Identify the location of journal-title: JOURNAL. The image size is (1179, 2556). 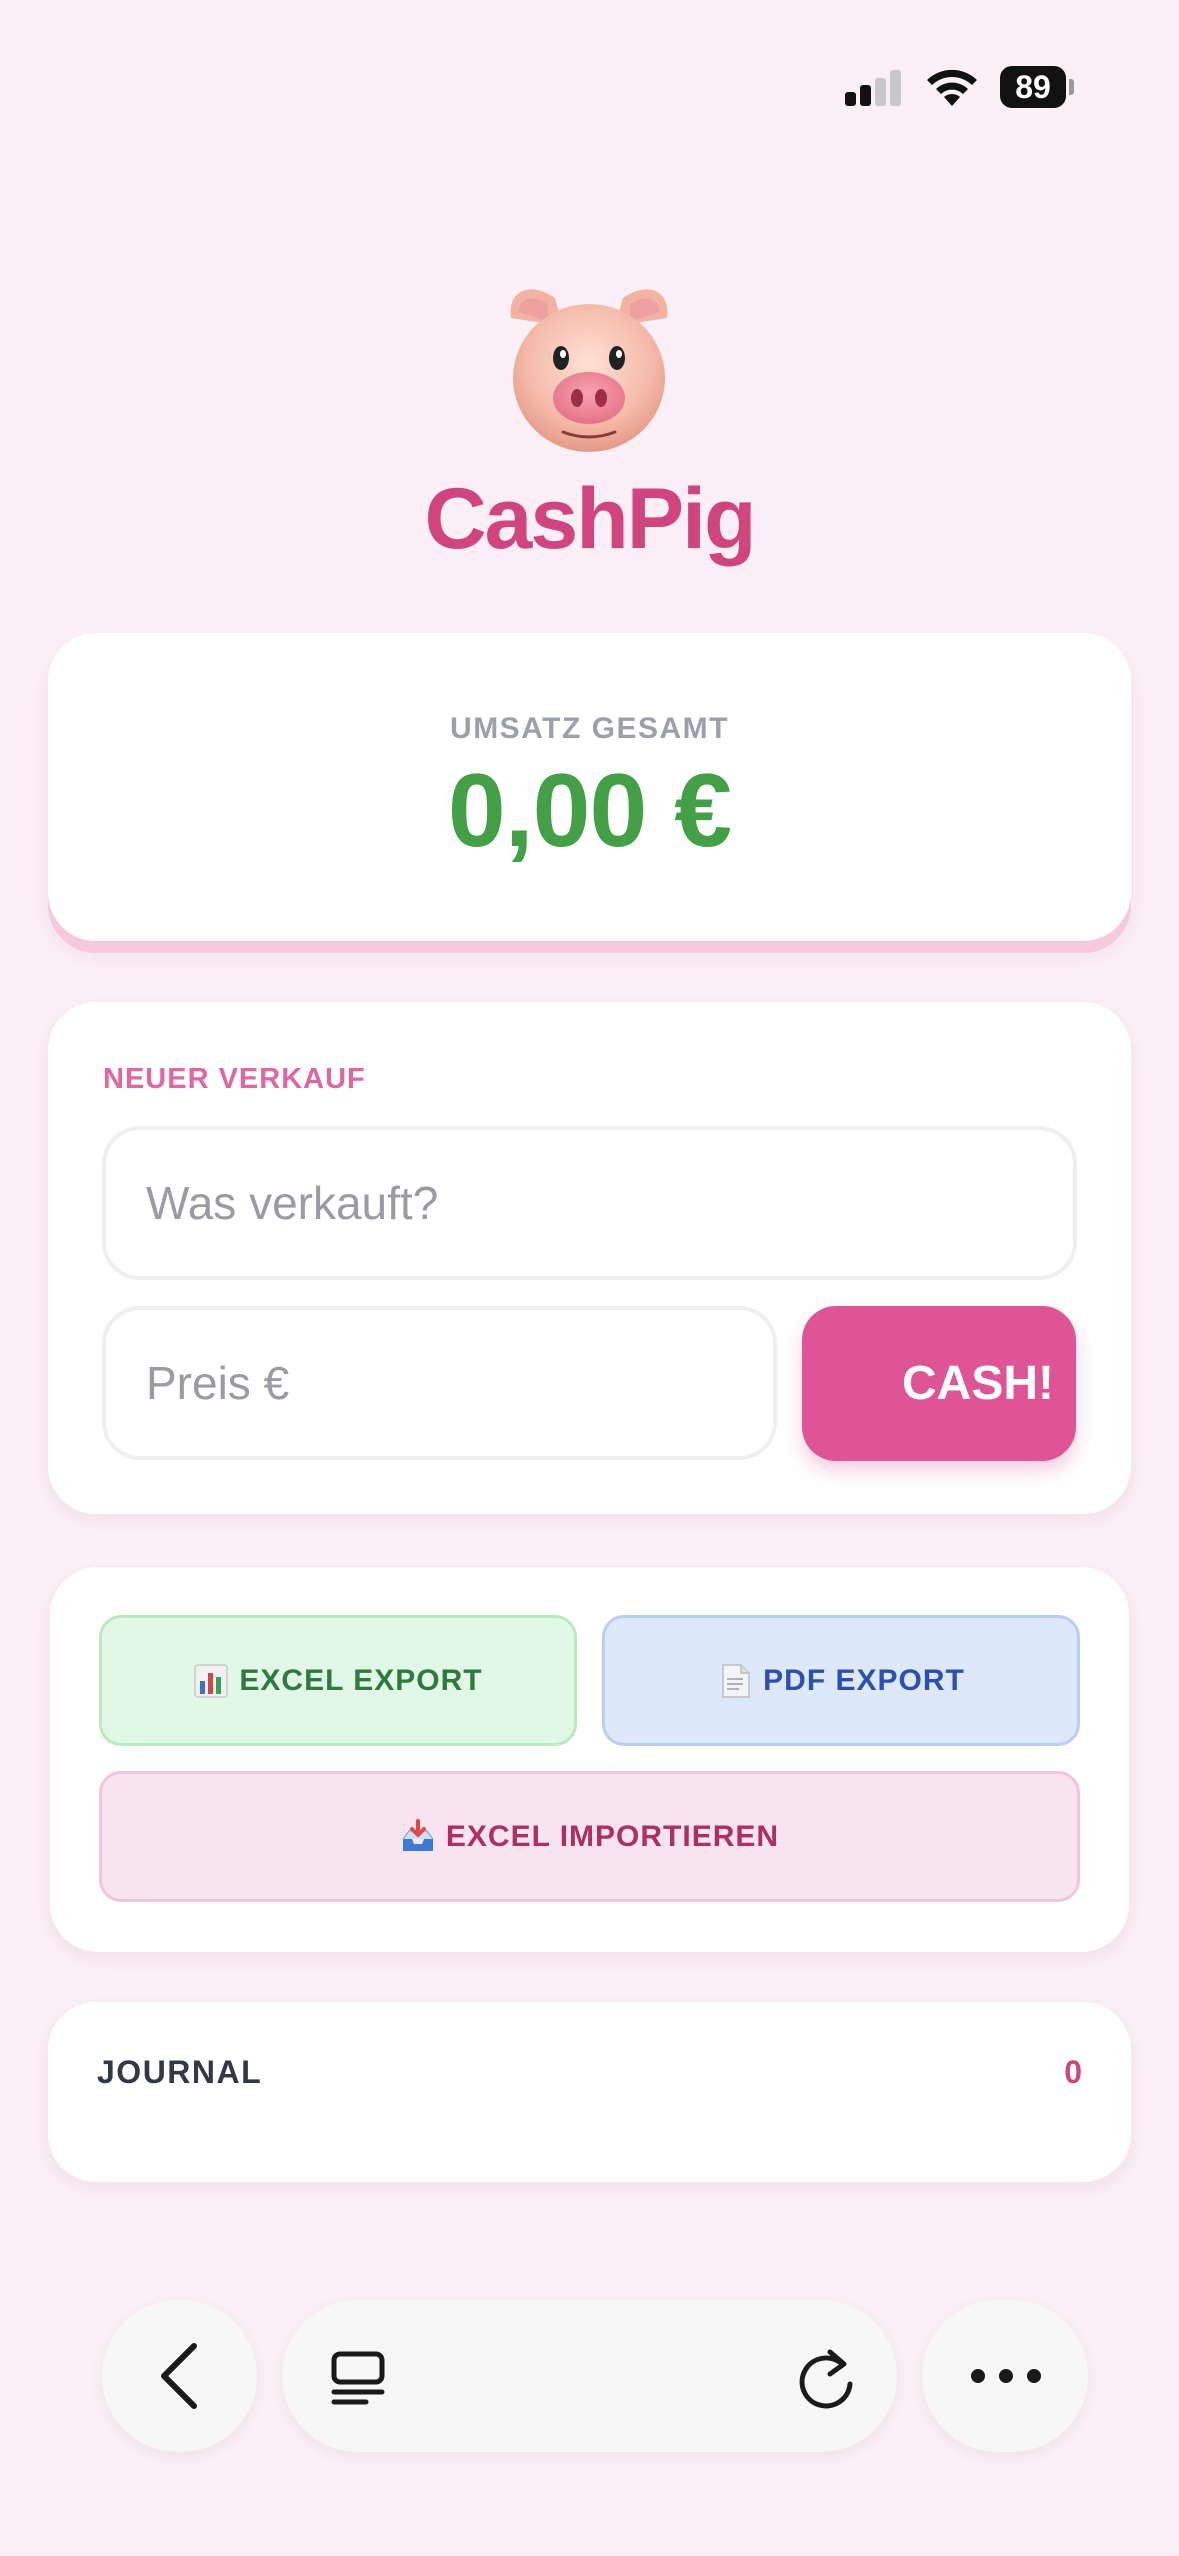
(180, 2072).